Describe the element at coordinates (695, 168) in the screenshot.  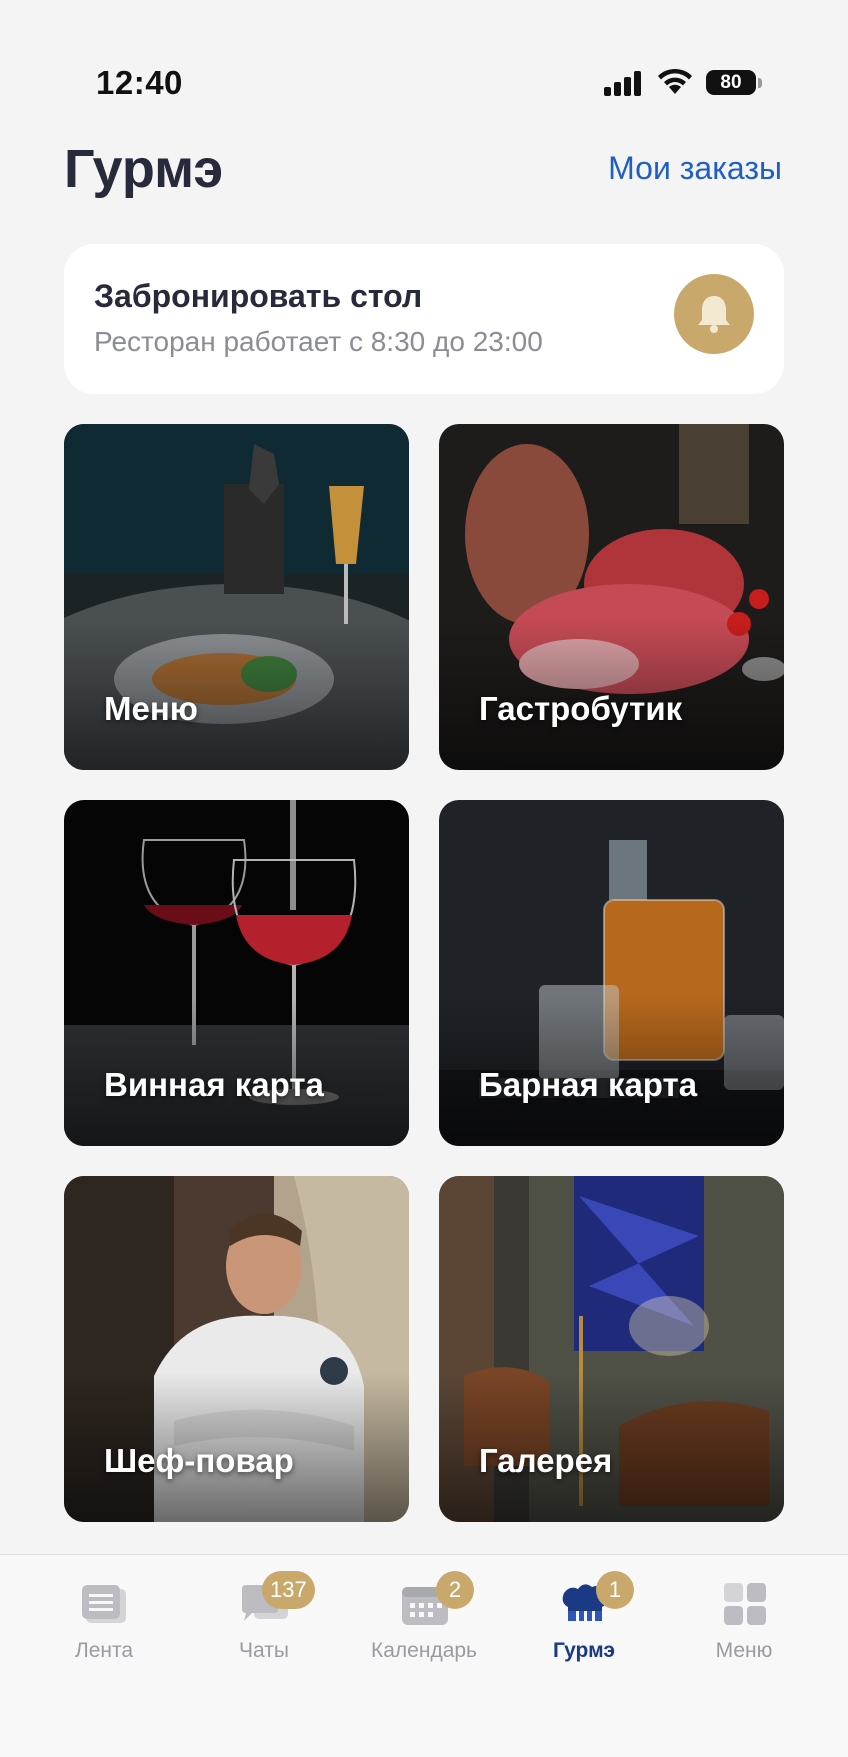
I see `my-orders-link: Мои заказы` at that location.